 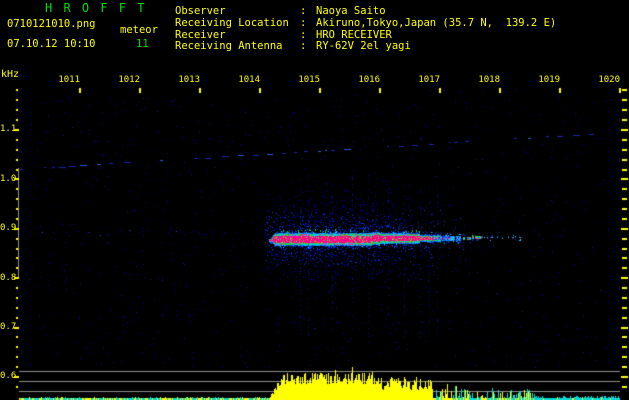 What do you see at coordinates (436, 23) in the screenshot?
I see `location-value: Akiruno,Tokyo,Japan (35.7 N, 139.2 E)` at bounding box center [436, 23].